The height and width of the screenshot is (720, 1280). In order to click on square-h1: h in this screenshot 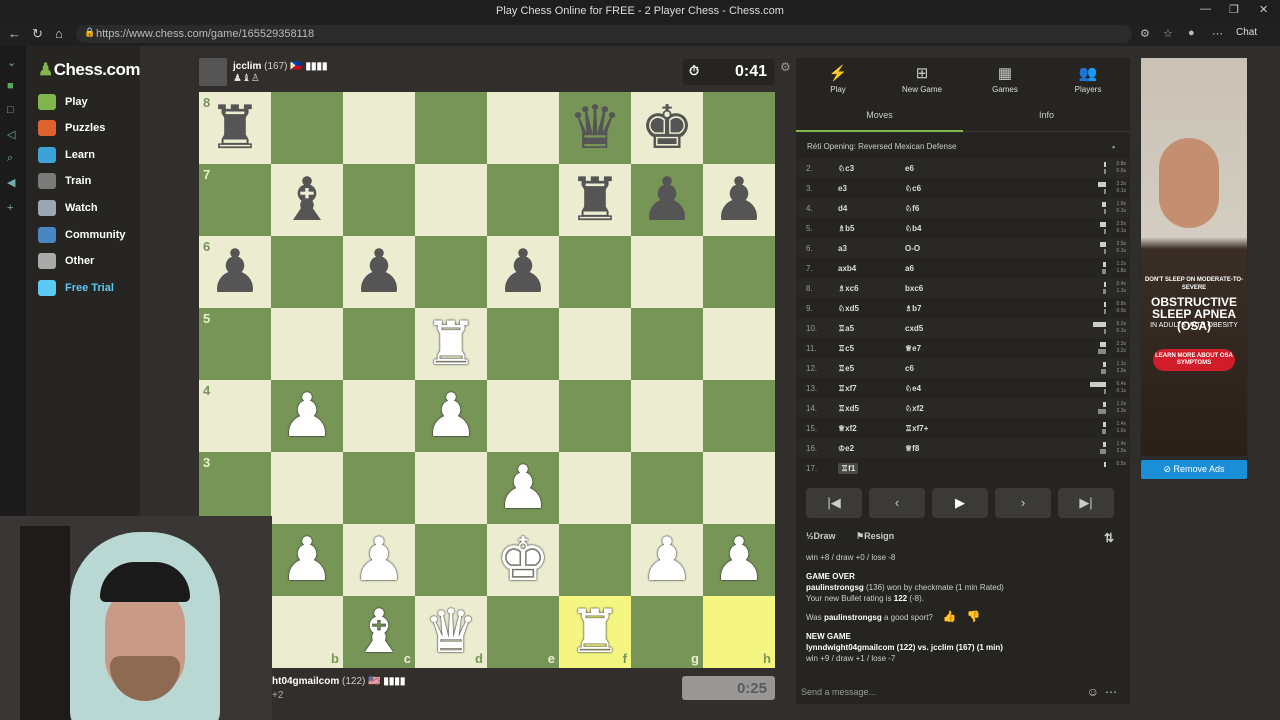, I will do `click(739, 632)`.